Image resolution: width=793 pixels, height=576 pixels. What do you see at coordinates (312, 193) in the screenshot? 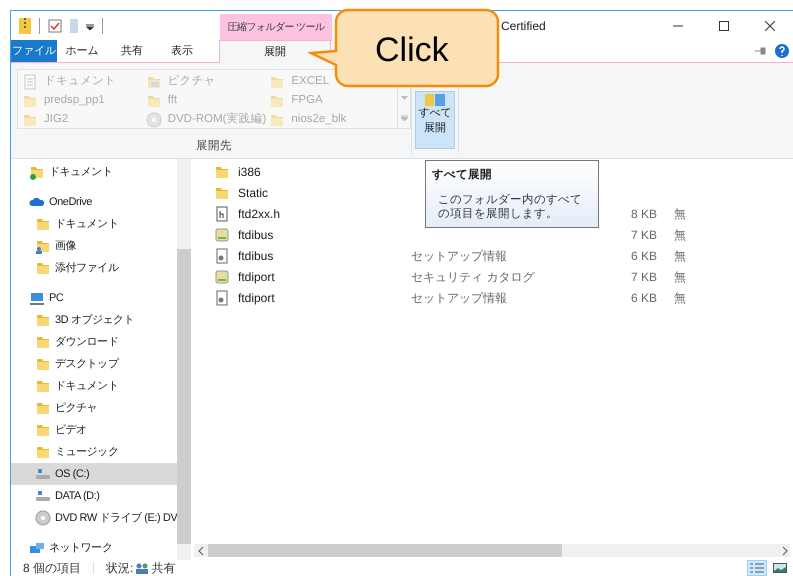
I see `file-name-cell: Static` at bounding box center [312, 193].